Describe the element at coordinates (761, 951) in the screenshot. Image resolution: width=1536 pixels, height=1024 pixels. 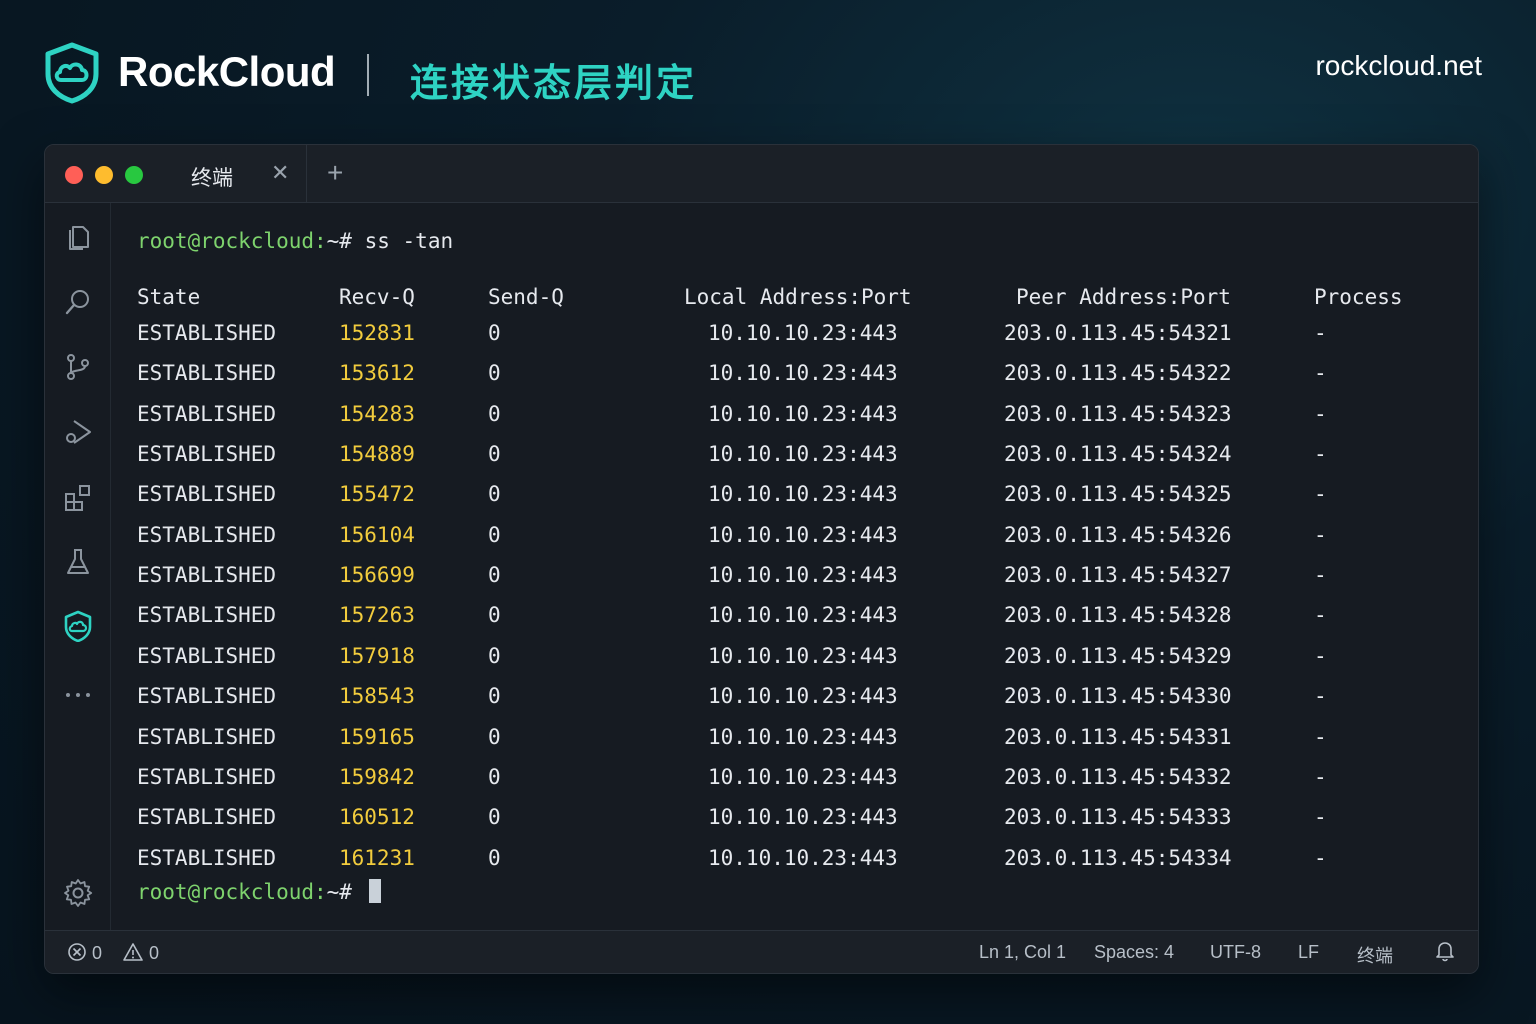
I see `status-bar: 0 0 Ln 1, Col 1 Spaces: 4 UTF-8 LF 终端` at that location.